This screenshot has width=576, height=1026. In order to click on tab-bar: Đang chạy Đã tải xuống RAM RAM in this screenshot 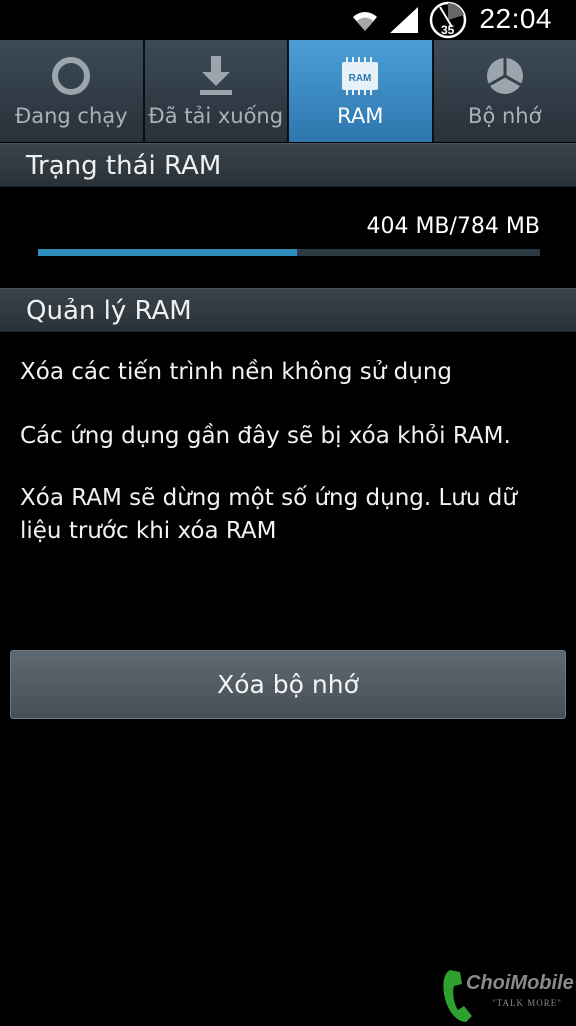, I will do `click(288, 91)`.